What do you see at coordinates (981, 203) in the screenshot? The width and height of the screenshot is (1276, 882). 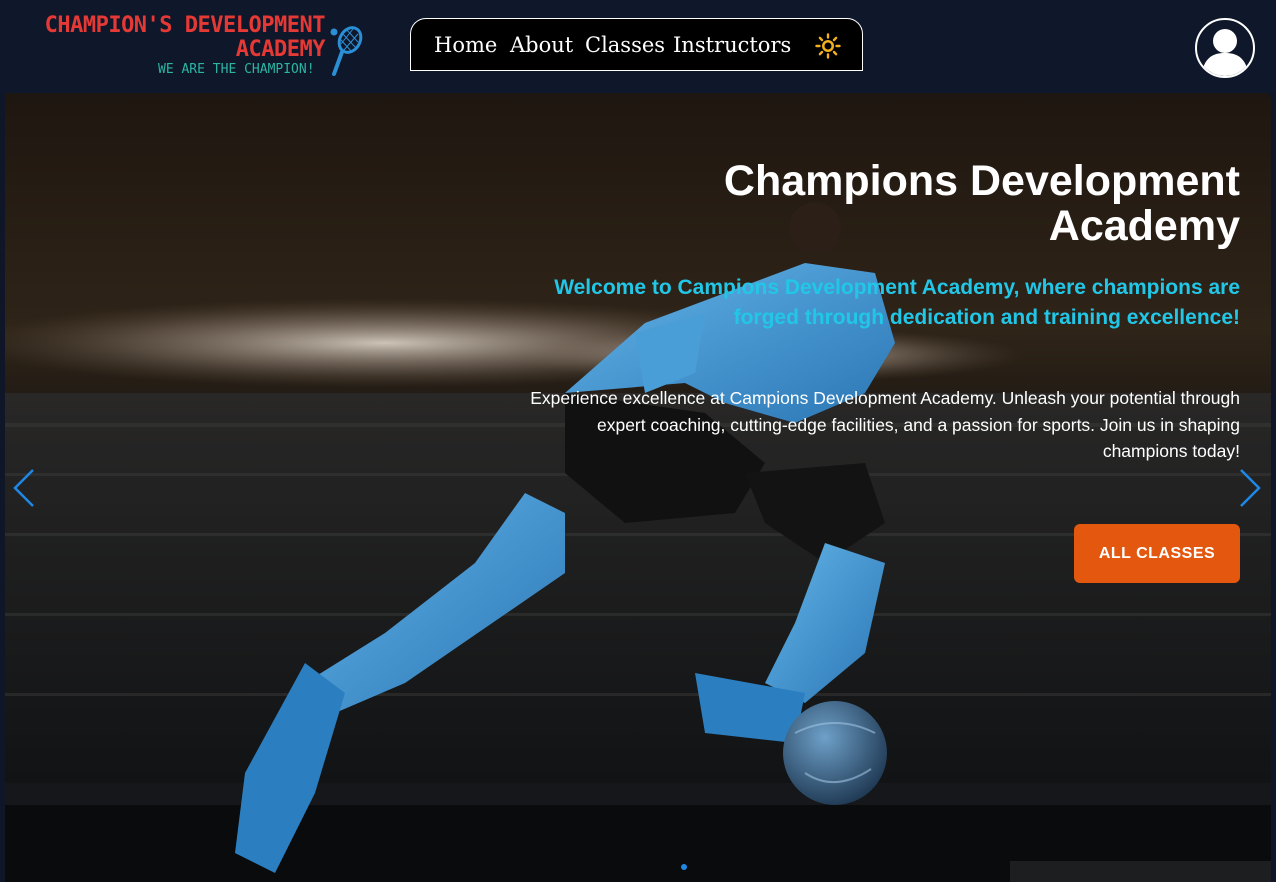 I see `hero-title: Champions Development Academy` at bounding box center [981, 203].